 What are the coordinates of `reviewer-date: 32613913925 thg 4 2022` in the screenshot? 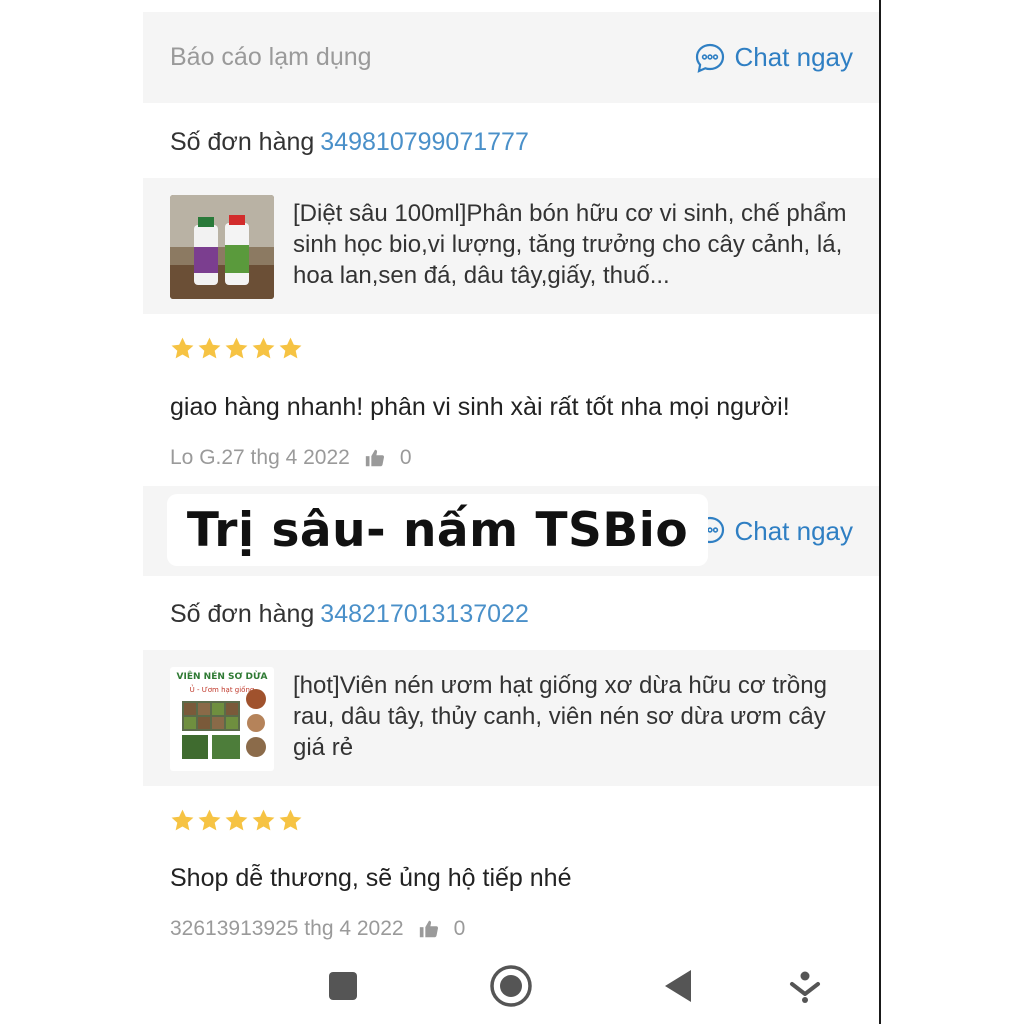 It's located at (287, 928).